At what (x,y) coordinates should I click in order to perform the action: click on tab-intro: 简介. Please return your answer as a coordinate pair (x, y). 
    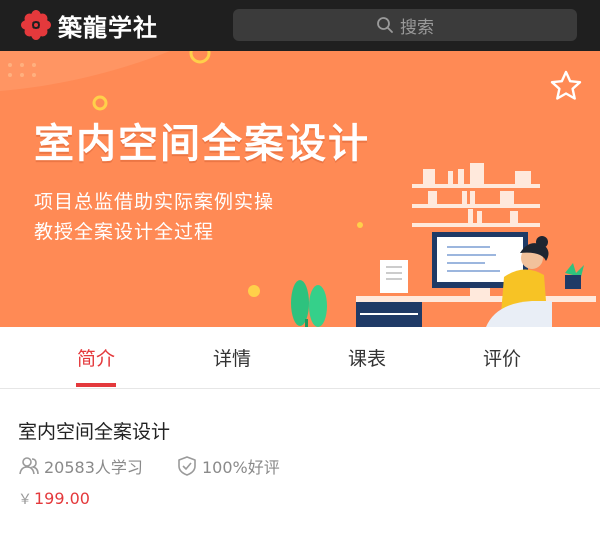
    Looking at the image, I should click on (96, 357).